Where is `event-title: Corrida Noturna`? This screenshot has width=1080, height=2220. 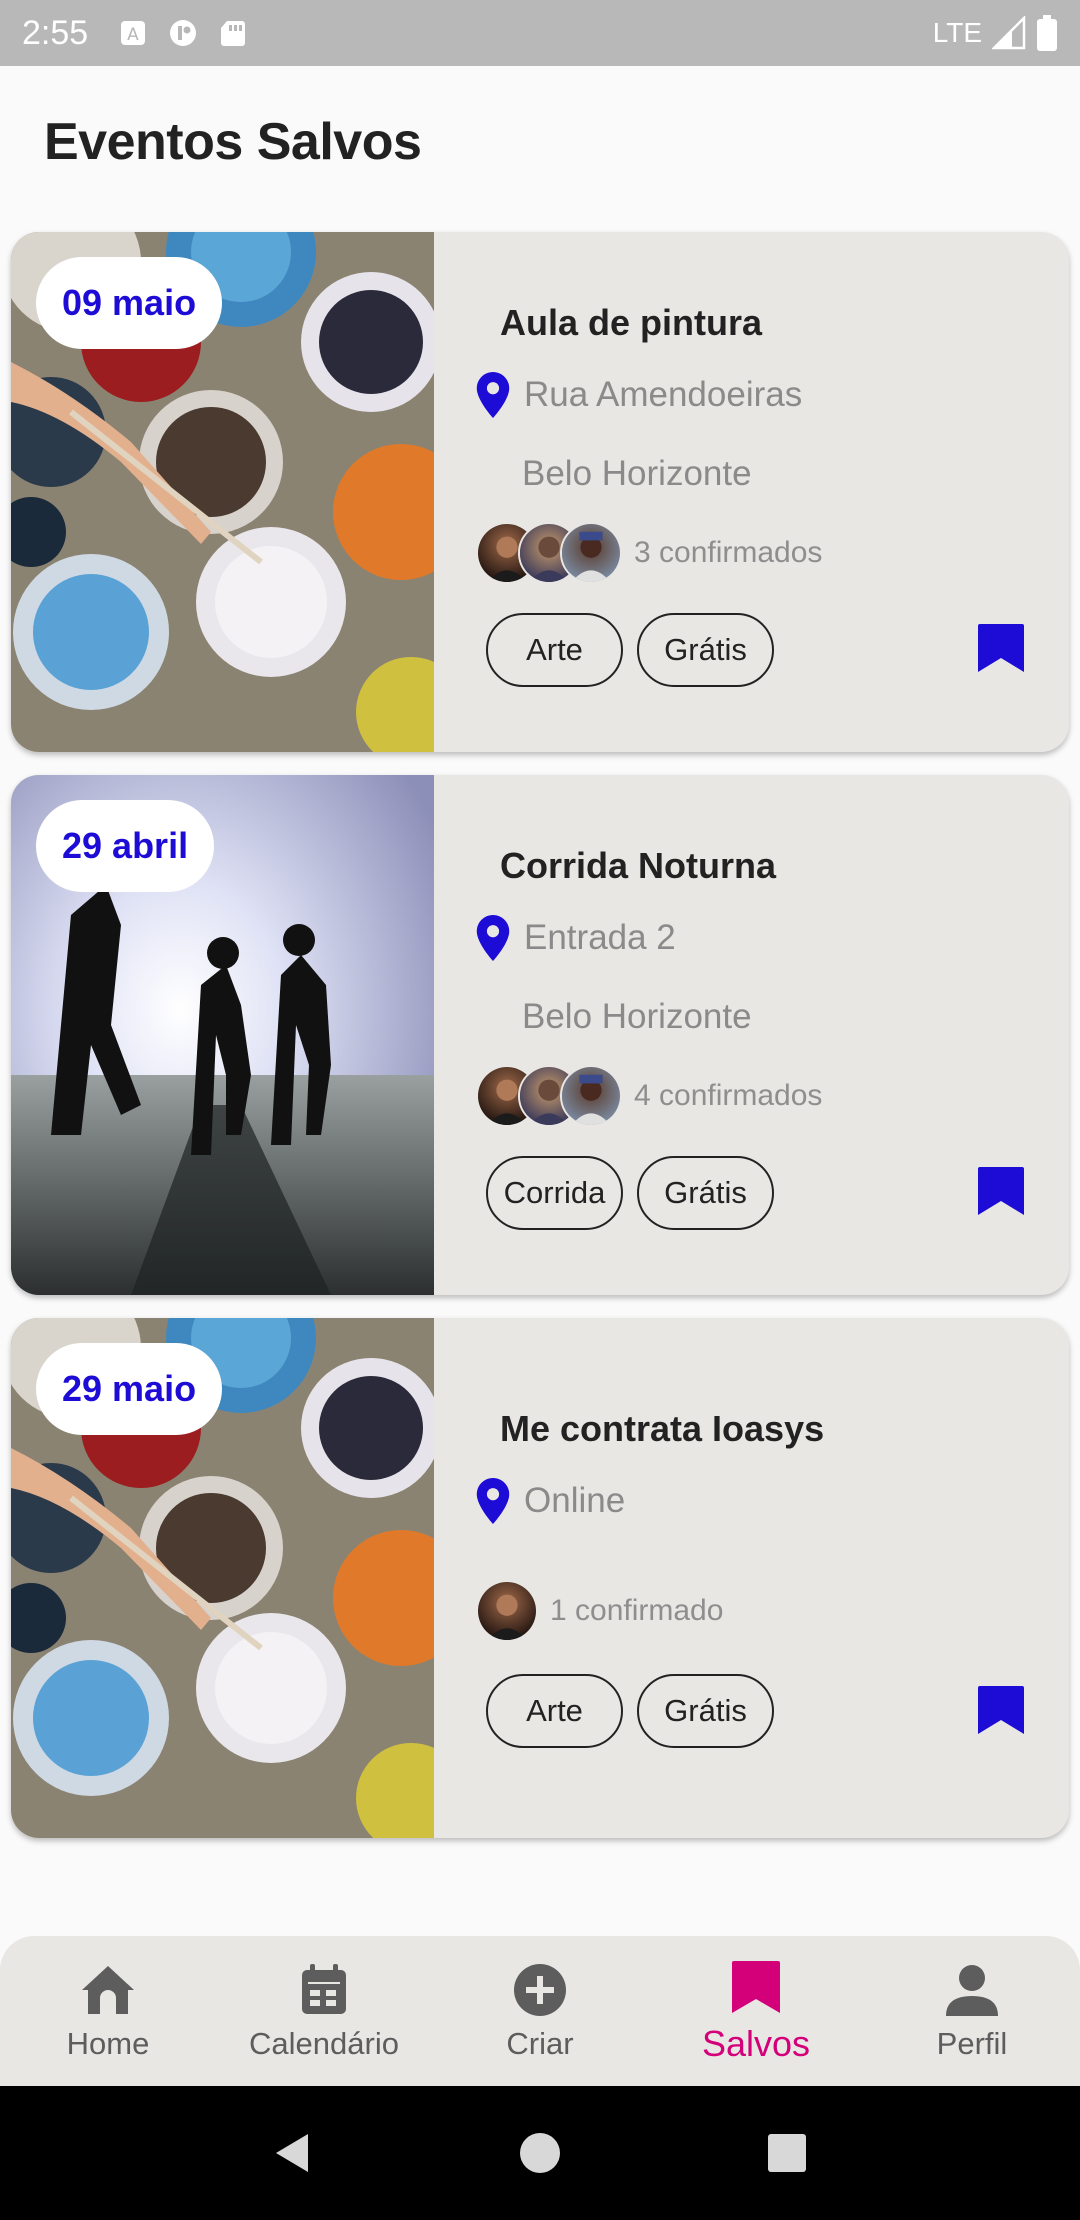
event-title: Corrida Noturna is located at coordinates (638, 866).